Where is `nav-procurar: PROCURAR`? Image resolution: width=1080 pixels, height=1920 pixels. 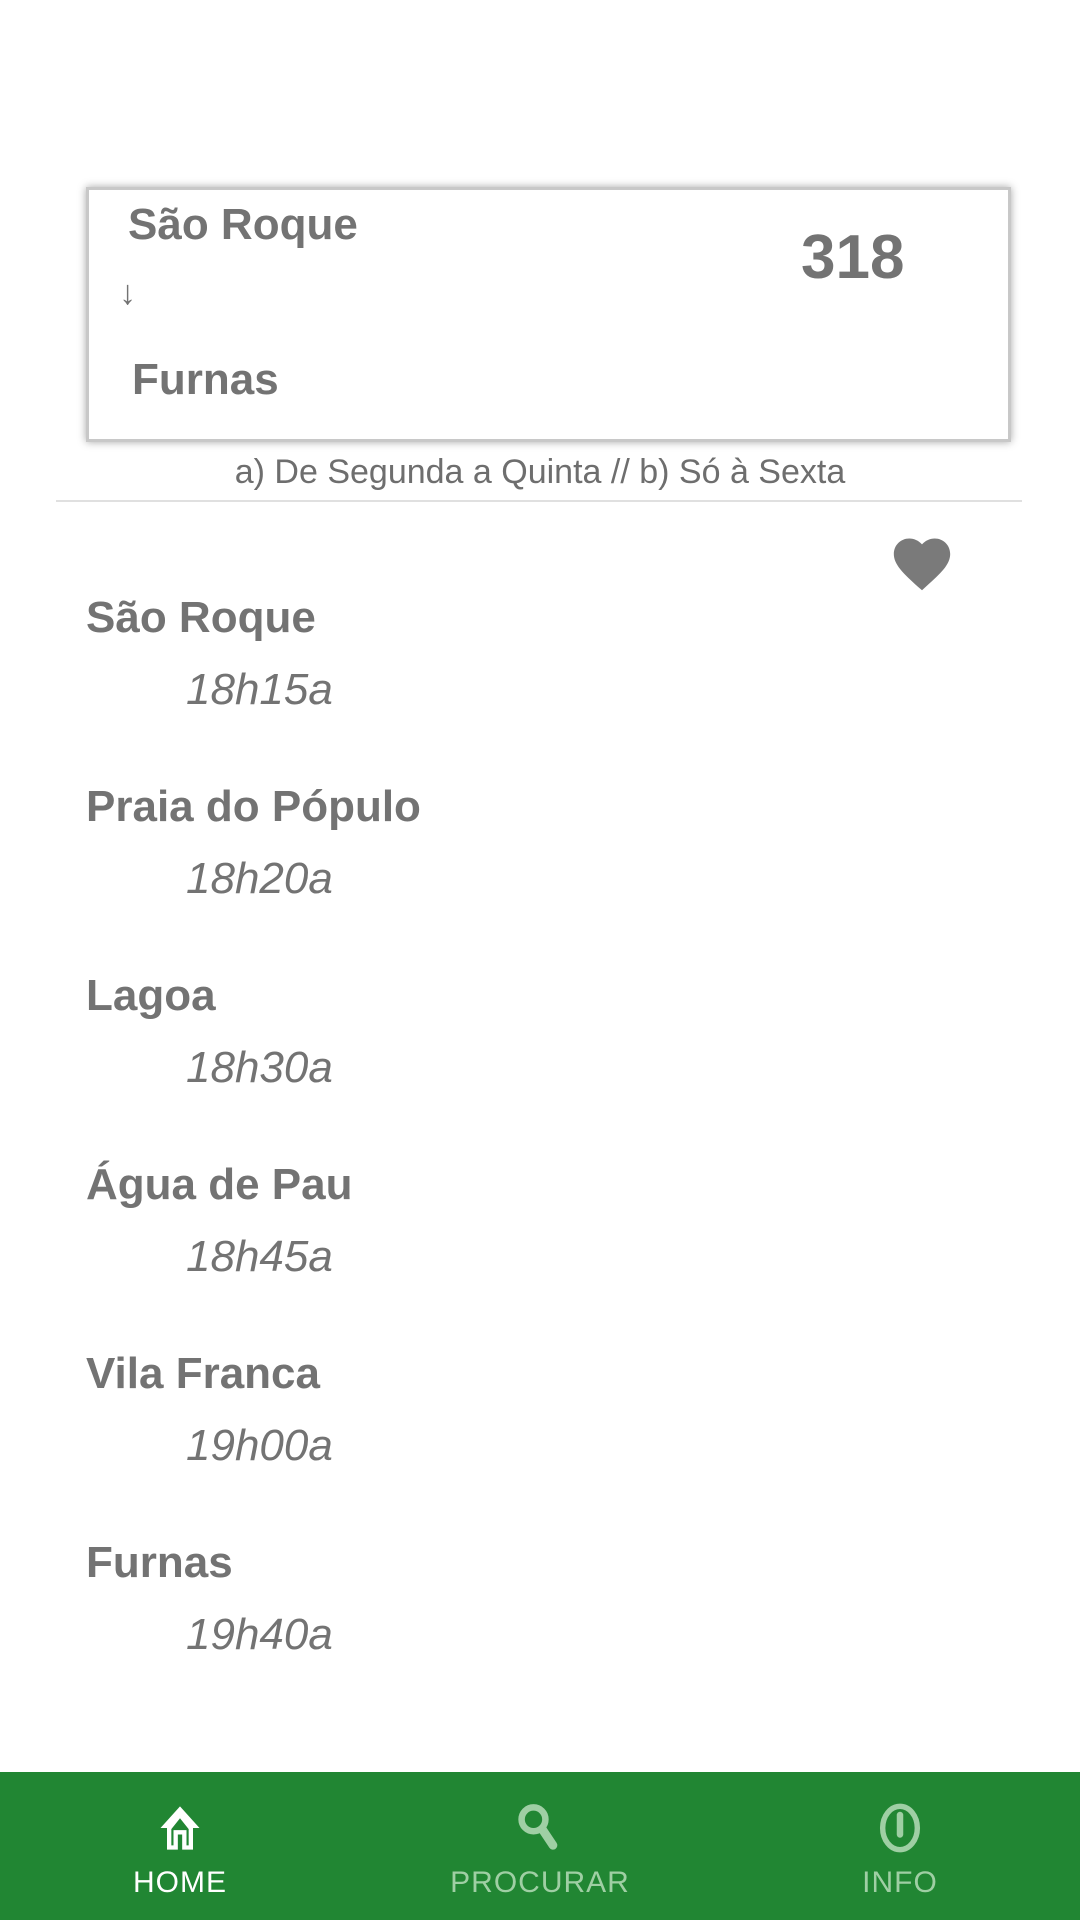
nav-procurar: PROCURAR is located at coordinates (540, 1846).